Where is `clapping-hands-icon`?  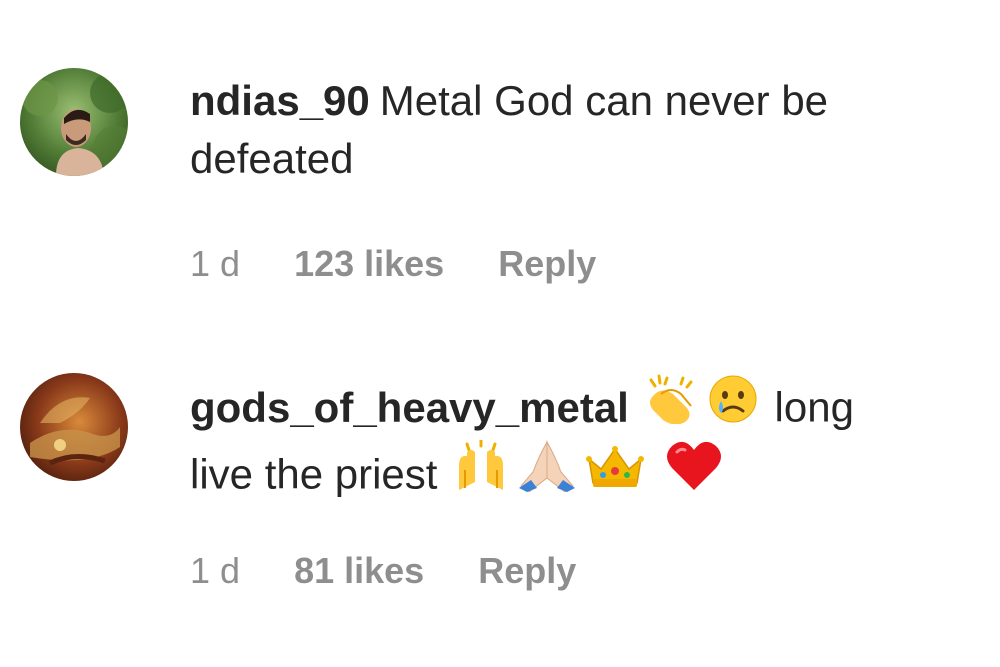
clapping-hands-icon is located at coordinates (671, 406).